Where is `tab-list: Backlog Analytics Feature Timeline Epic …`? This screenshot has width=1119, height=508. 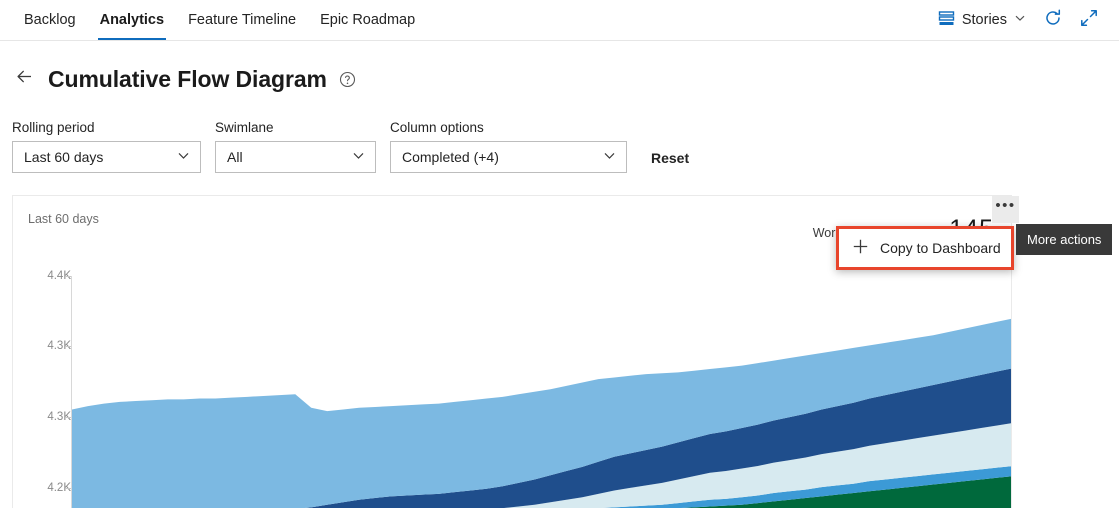 tab-list: Backlog Analytics Feature Timeline Epic … is located at coordinates (213, 20).